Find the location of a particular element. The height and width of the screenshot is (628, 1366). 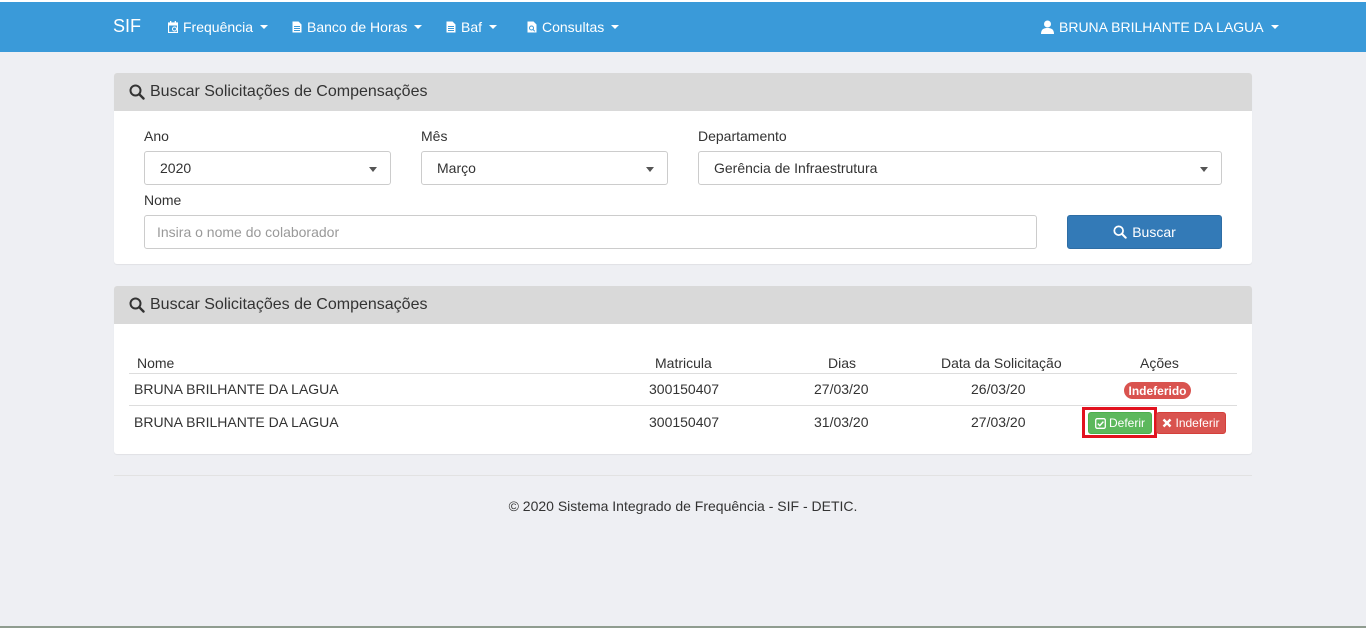

row-2-dias: 31/03/20 is located at coordinates (841, 422).